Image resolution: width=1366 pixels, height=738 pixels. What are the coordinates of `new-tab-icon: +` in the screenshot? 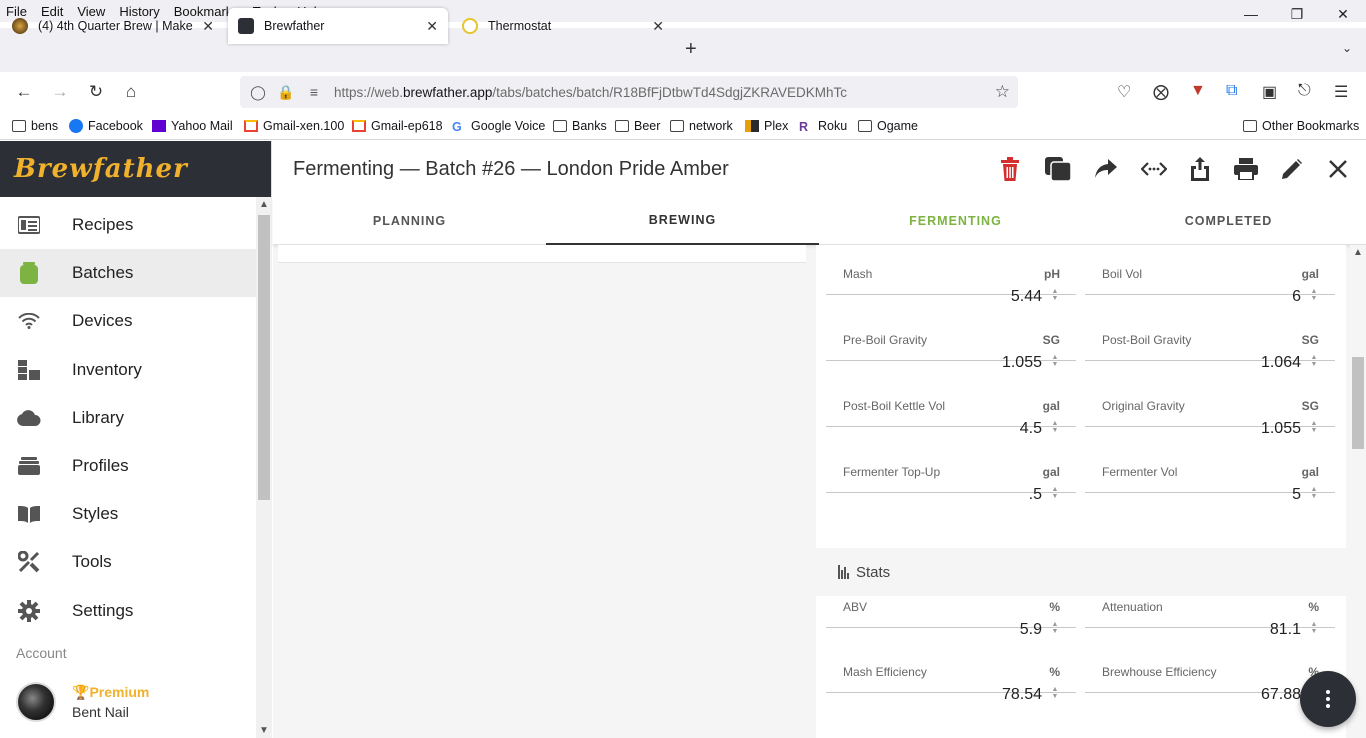 It's located at (691, 49).